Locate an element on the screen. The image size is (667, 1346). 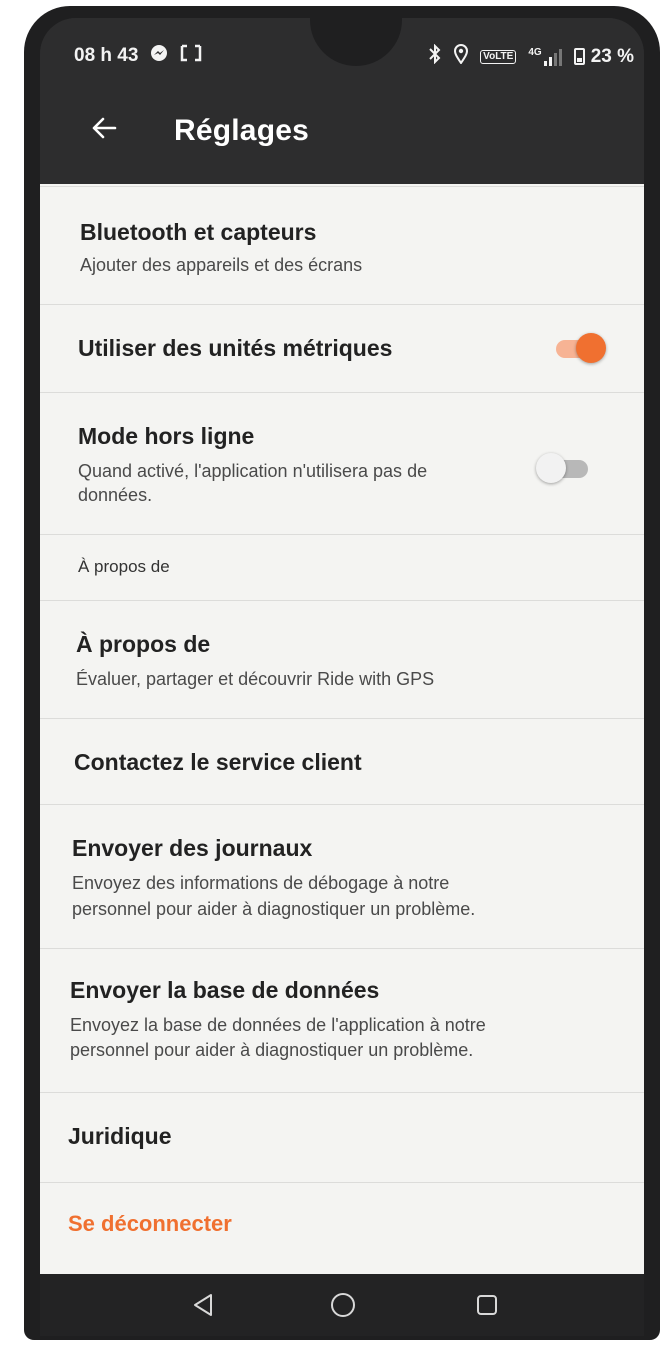
setting-metric-units: Utiliser des unités métriques is located at coordinates (342, 348).